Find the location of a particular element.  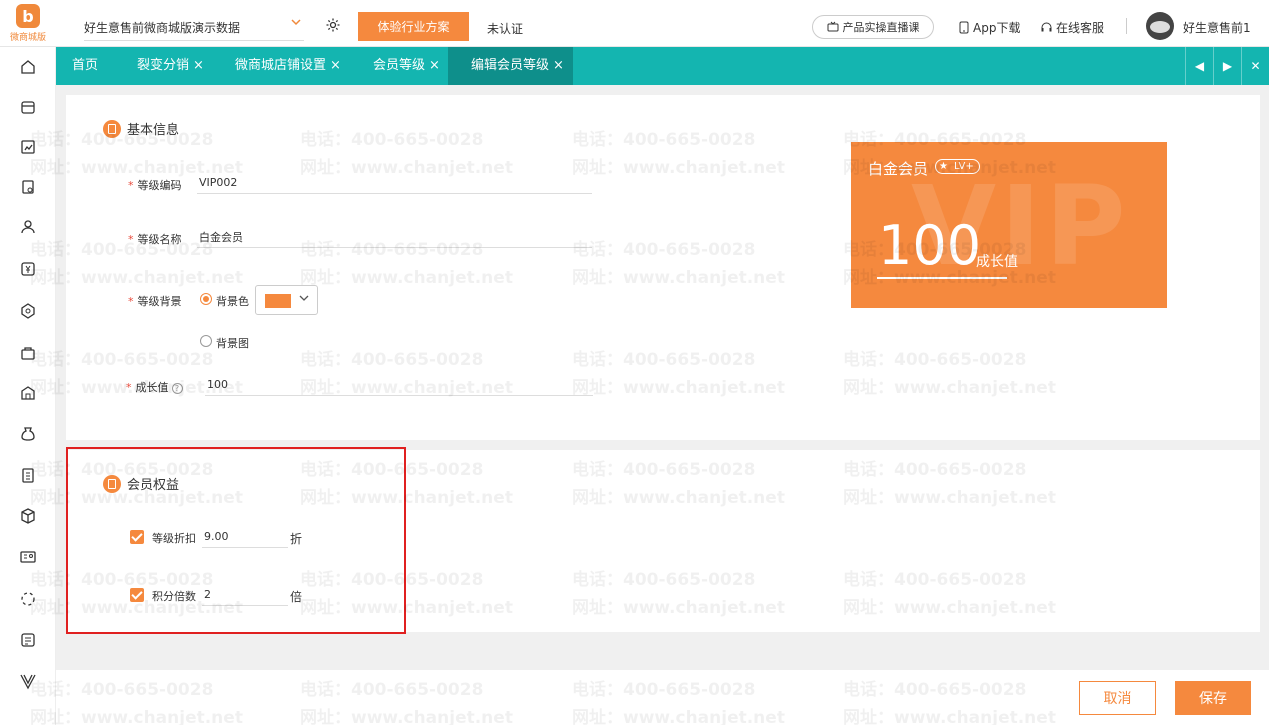

level-background-label: * 等级背景 is located at coordinates (155, 301).